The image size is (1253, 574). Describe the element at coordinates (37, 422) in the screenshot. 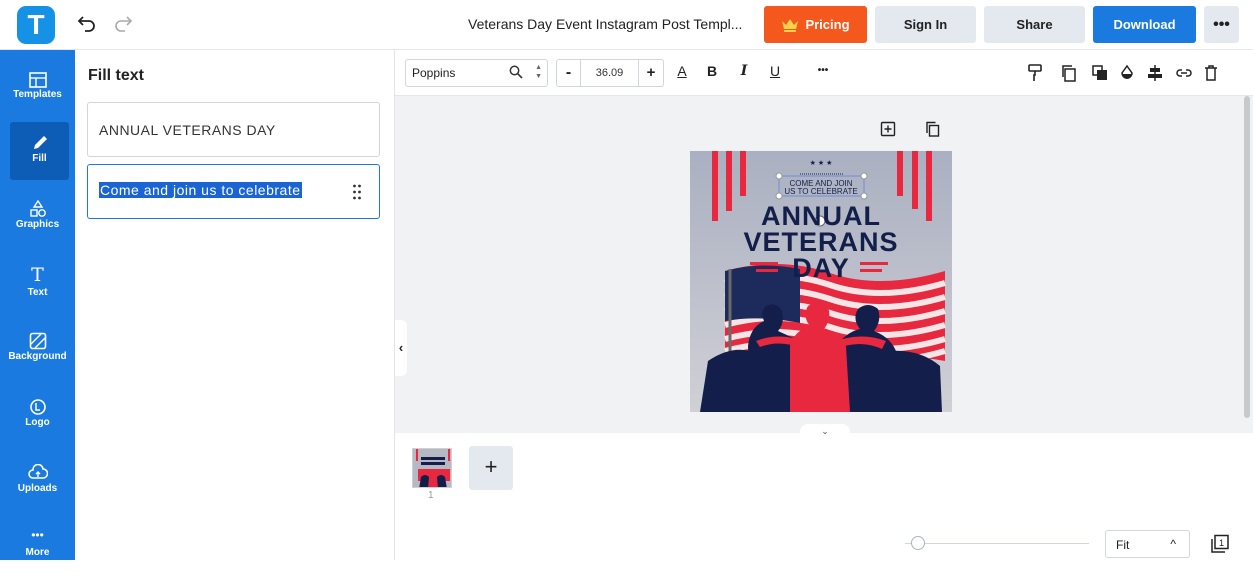

I see `sidebar-label-logo: Logo` at that location.